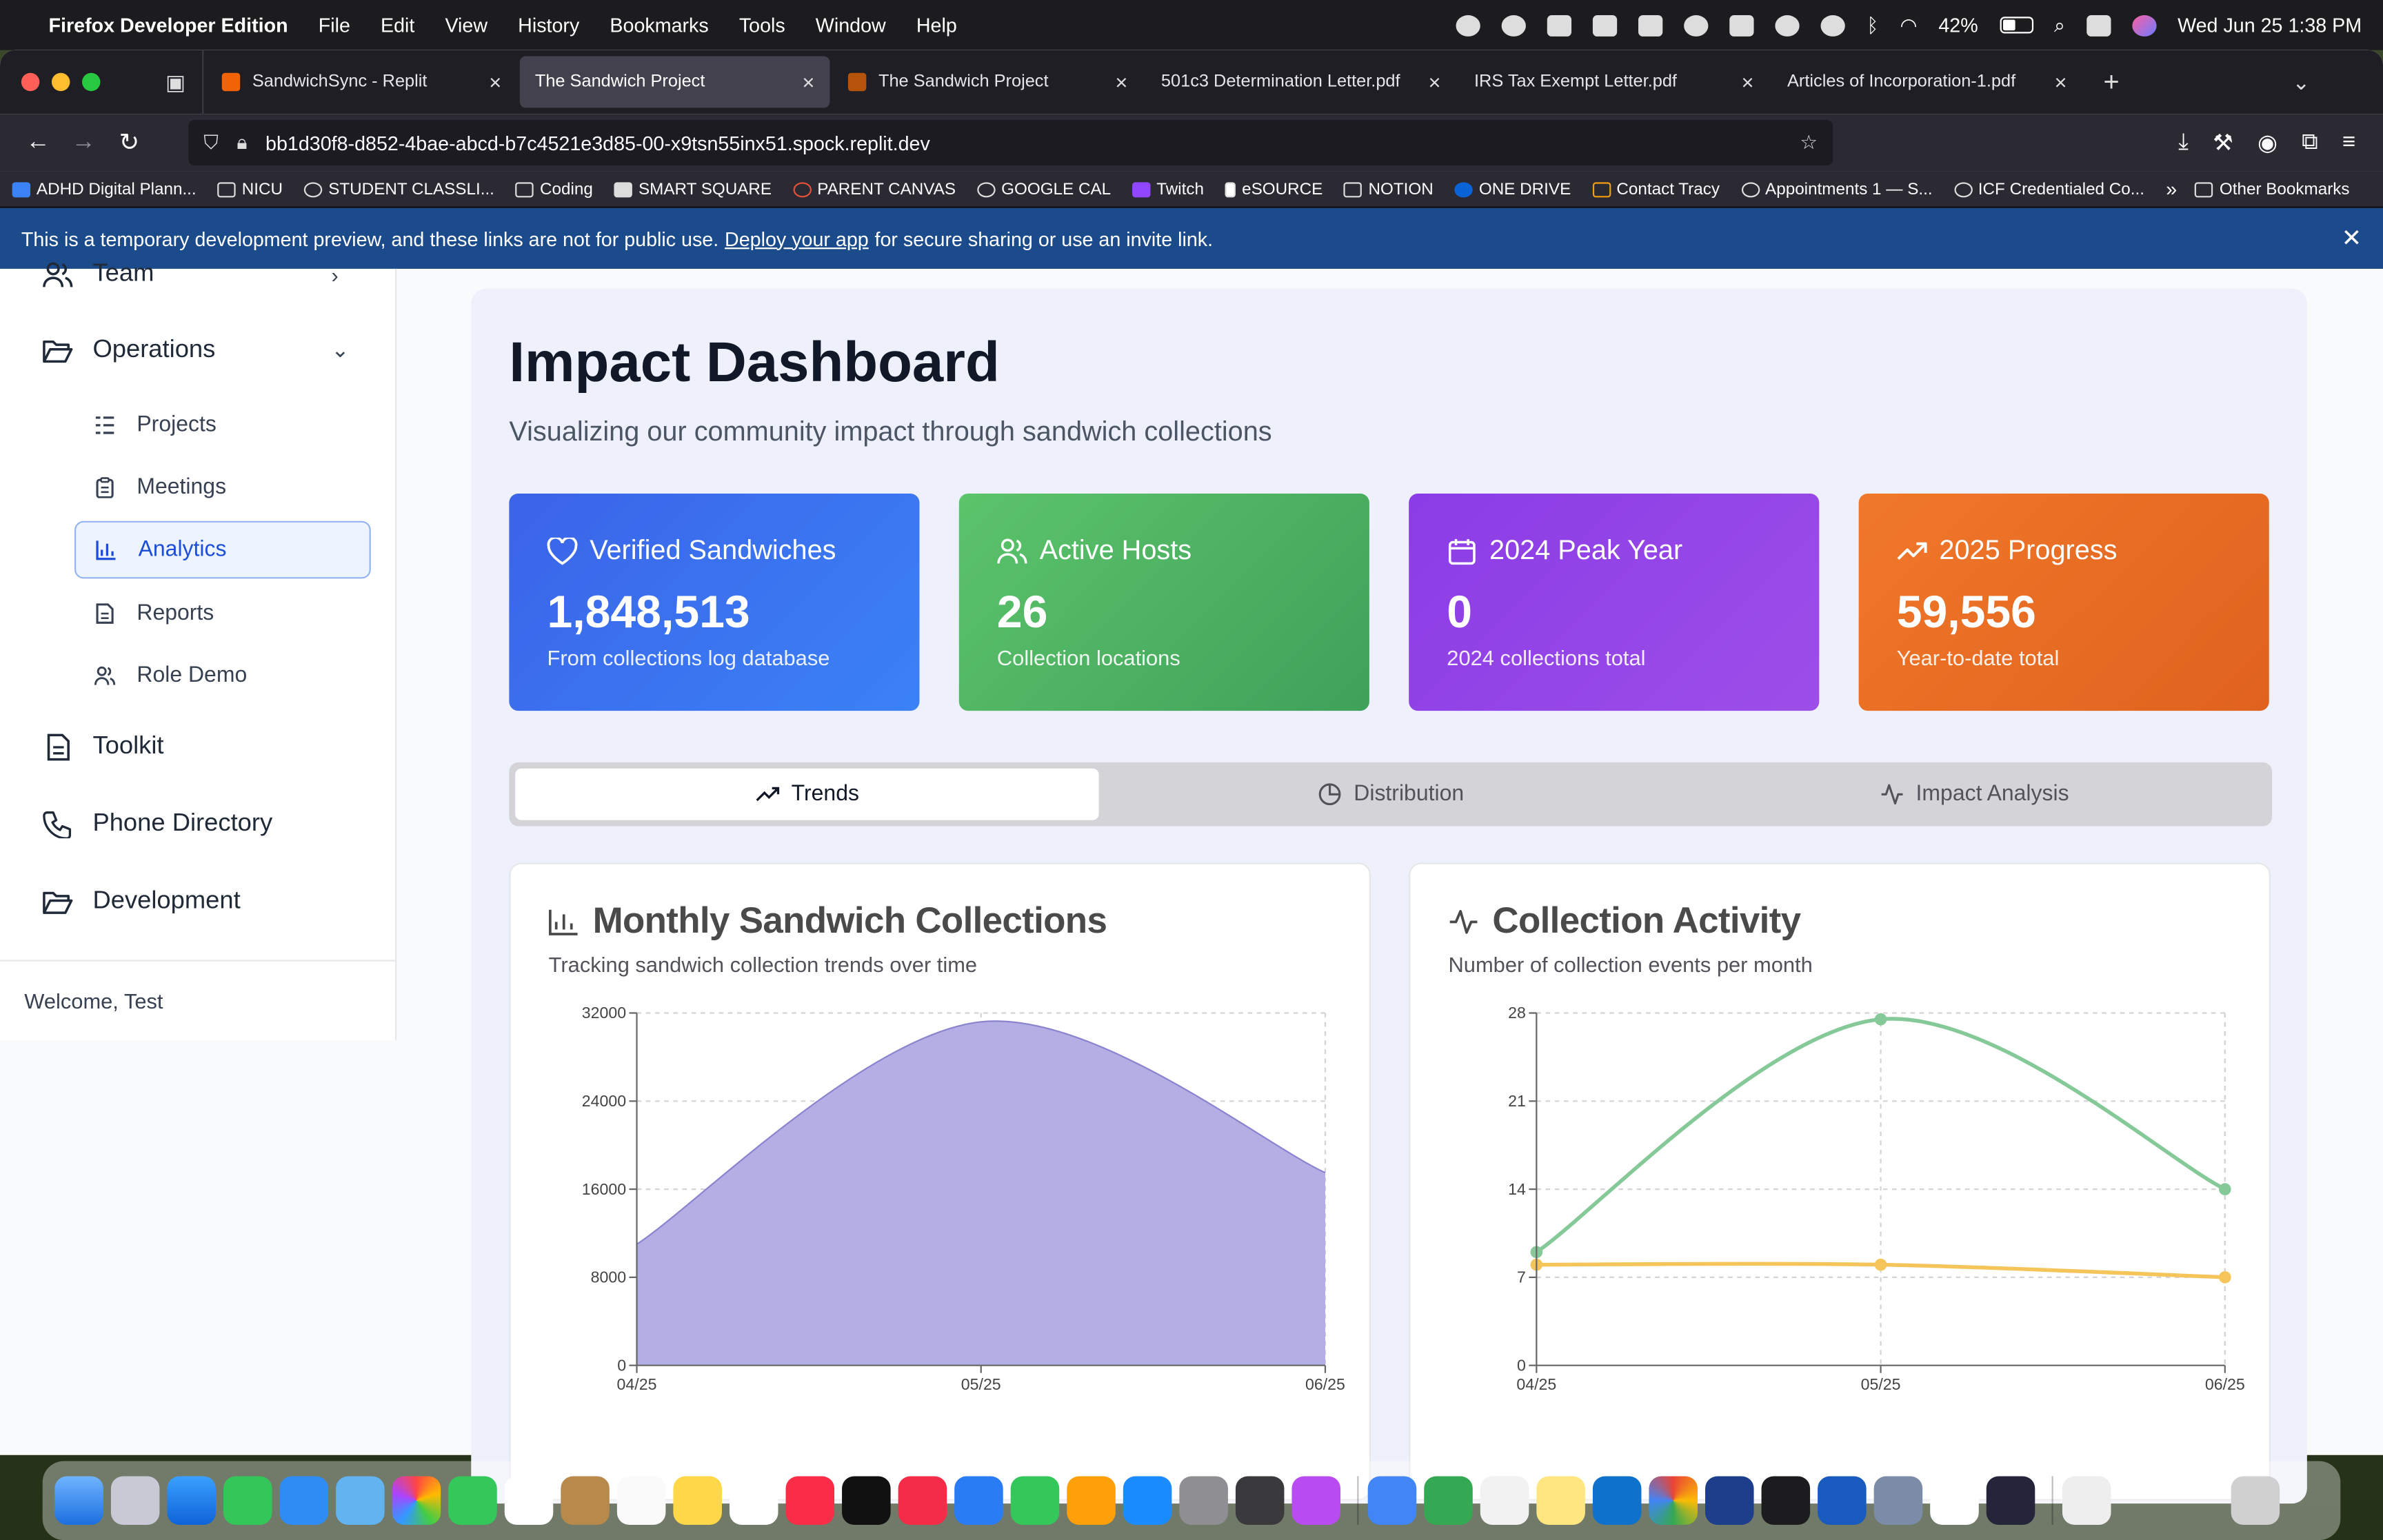 The image size is (2383, 1540). Describe the element at coordinates (1560, 1501) in the screenshot. I see `stickies-icon` at that location.